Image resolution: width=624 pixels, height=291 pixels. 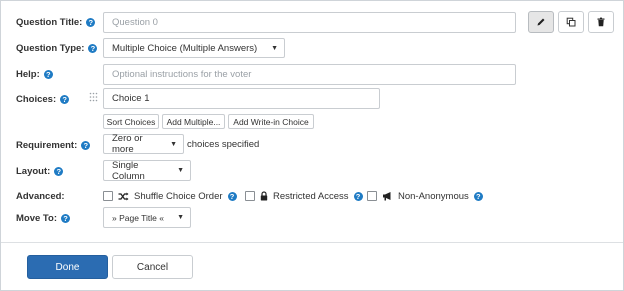 I want to click on move-to-select: » Page Title « ▼, so click(x=147, y=217).